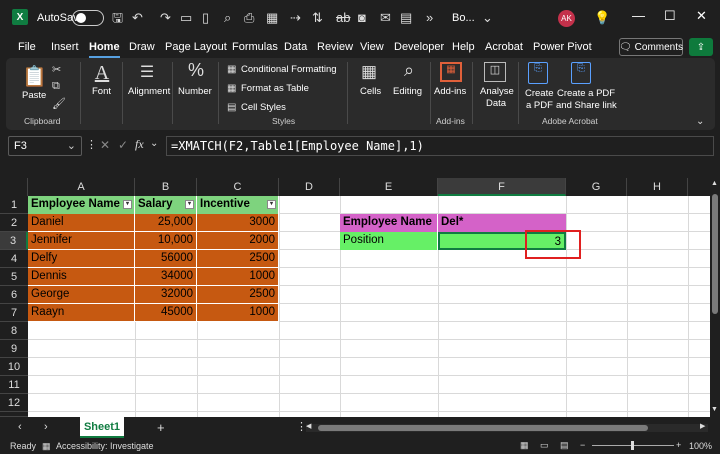  What do you see at coordinates (59, 103) in the screenshot?
I see `format-painter-icon: 🖌` at bounding box center [59, 103].